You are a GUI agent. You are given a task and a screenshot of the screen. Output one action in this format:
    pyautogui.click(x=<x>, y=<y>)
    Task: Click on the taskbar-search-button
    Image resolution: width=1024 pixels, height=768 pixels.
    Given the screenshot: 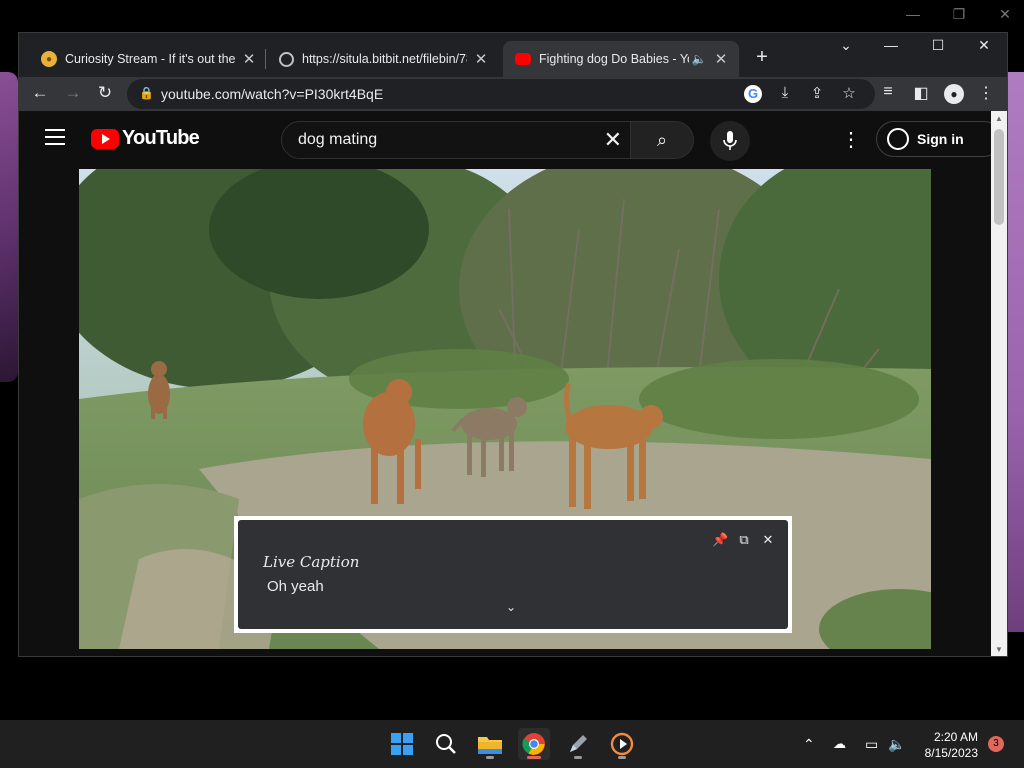 What is the action you would take?
    pyautogui.click(x=446, y=744)
    